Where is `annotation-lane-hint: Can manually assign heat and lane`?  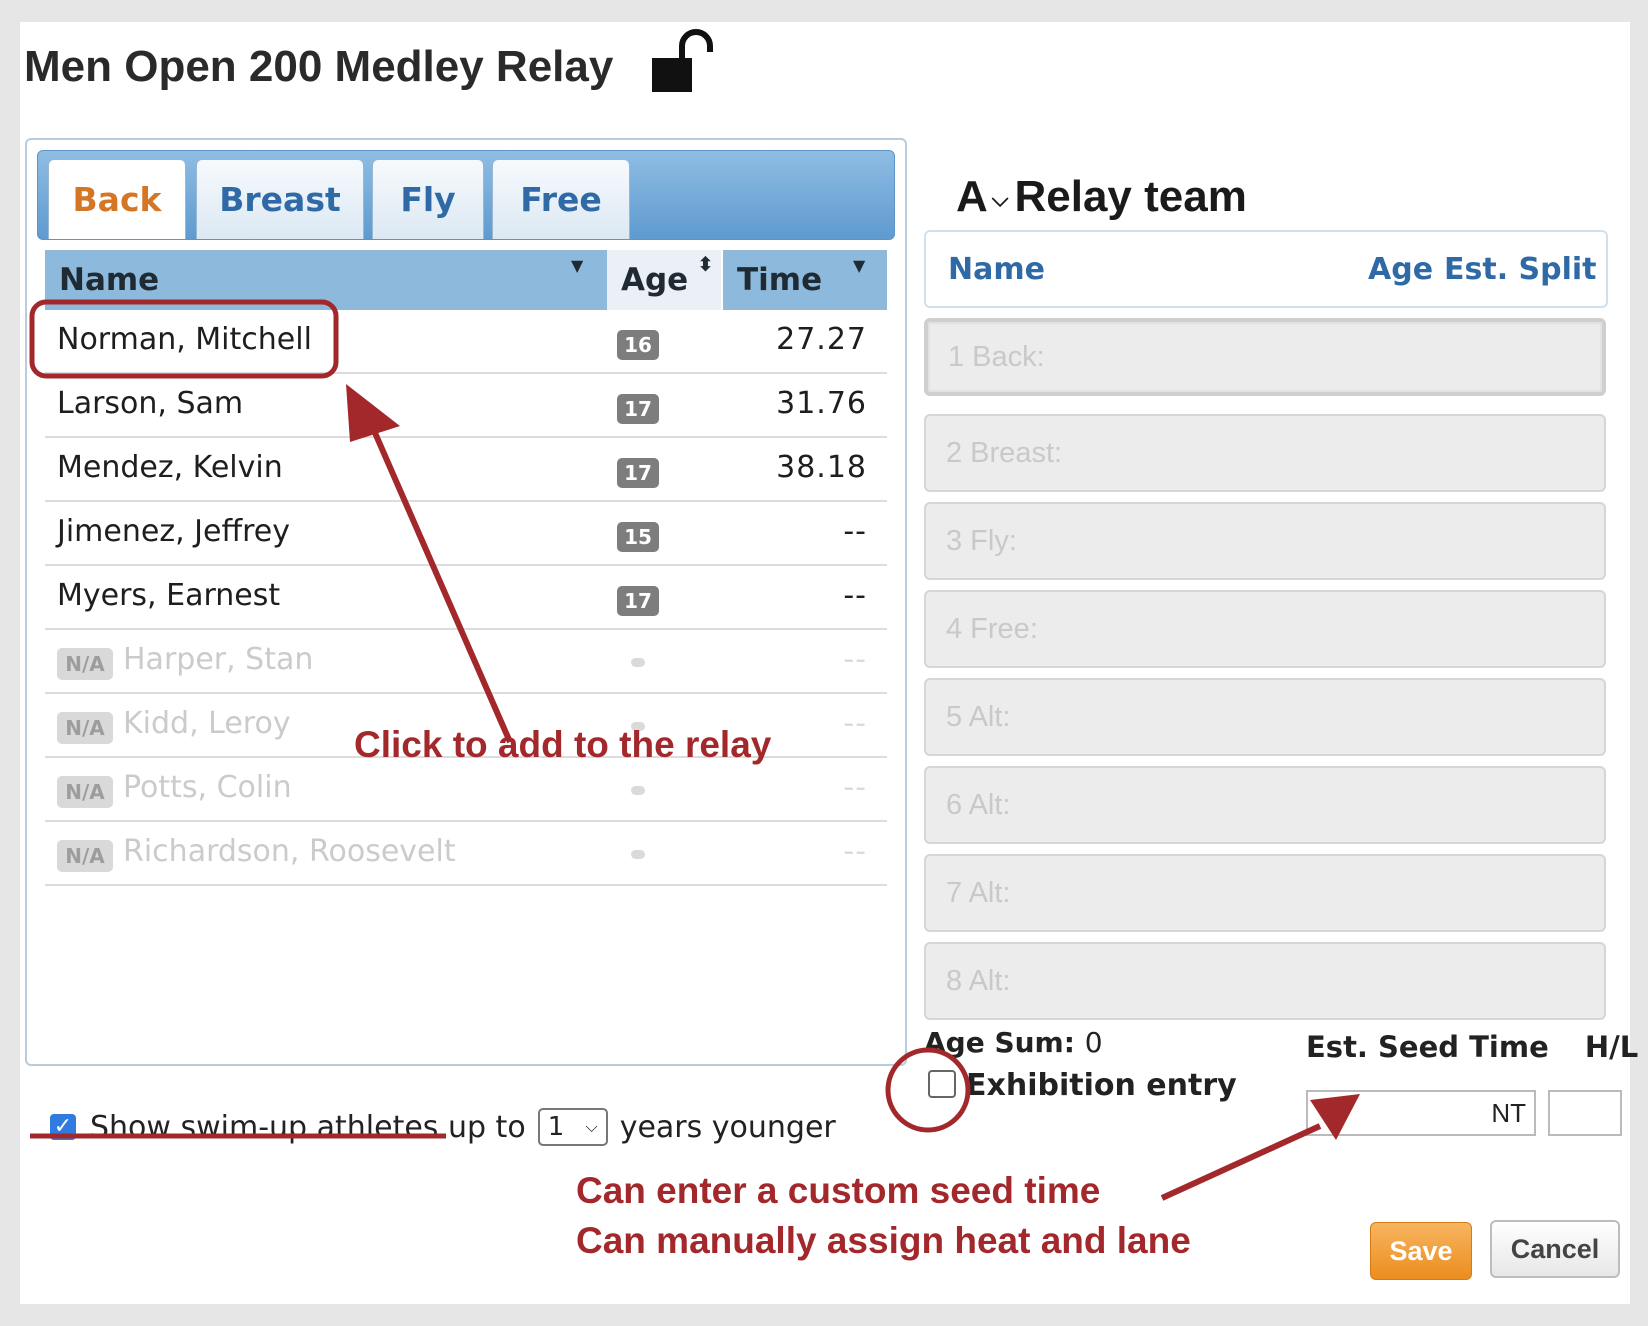
annotation-lane-hint: Can manually assign heat and lane is located at coordinates (883, 1240).